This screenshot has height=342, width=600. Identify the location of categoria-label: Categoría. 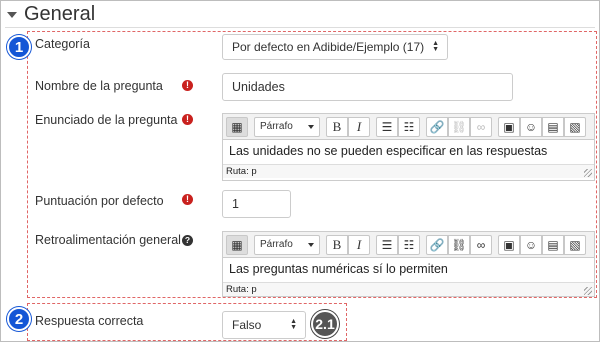
(62, 44).